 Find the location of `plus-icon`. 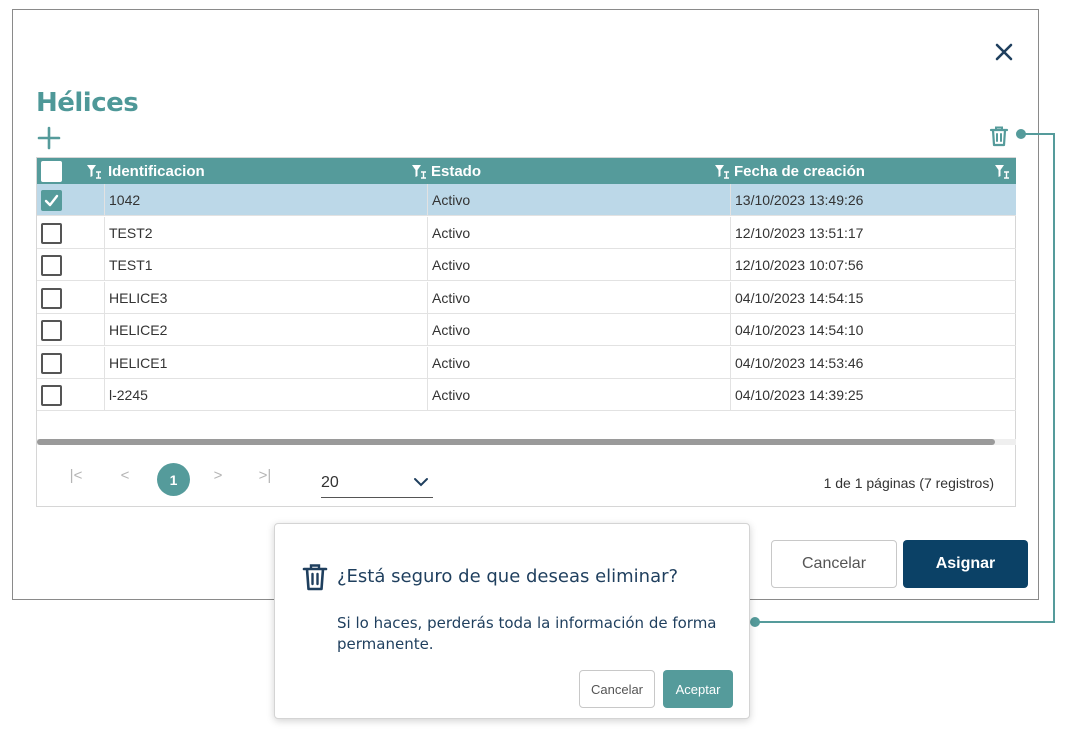

plus-icon is located at coordinates (49, 138).